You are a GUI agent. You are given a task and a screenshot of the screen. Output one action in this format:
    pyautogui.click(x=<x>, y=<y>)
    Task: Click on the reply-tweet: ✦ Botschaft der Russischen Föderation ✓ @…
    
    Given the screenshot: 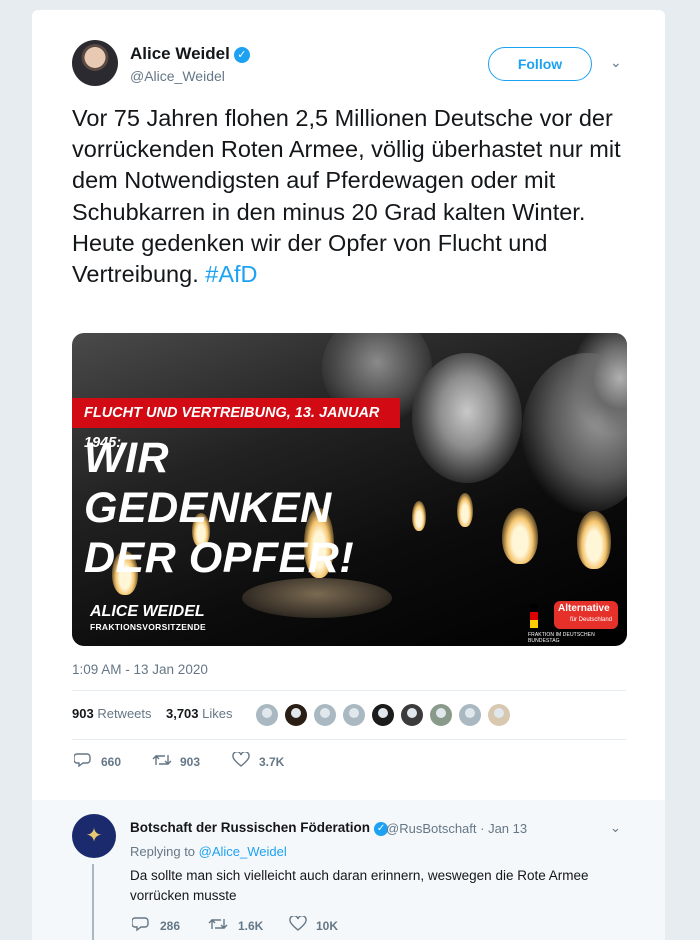 What is the action you would take?
    pyautogui.click(x=348, y=870)
    